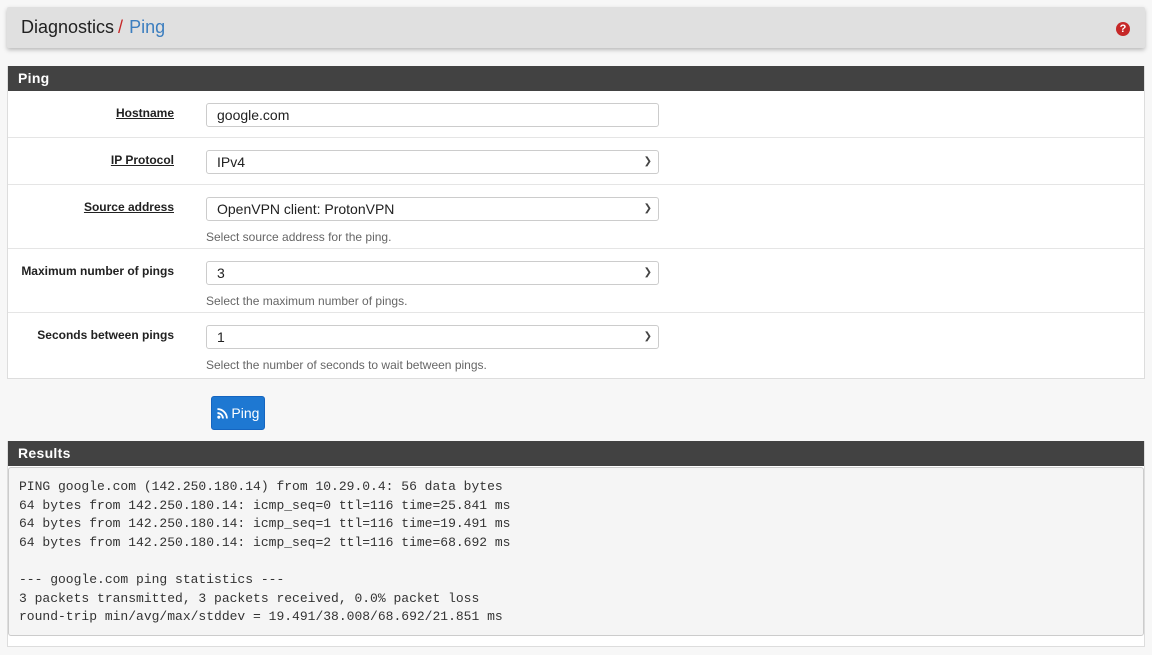 This screenshot has height=655, width=1152. What do you see at coordinates (299, 237) in the screenshot?
I see `field-hint: Select source address for the ping.` at bounding box center [299, 237].